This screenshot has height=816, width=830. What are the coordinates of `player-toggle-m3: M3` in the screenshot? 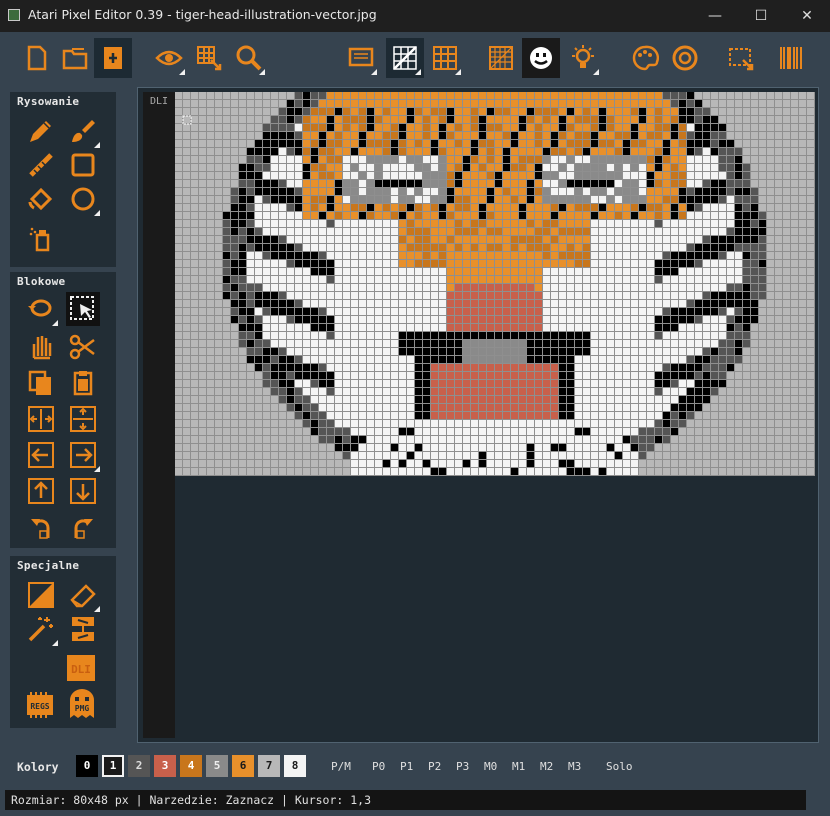 It's located at (574, 766).